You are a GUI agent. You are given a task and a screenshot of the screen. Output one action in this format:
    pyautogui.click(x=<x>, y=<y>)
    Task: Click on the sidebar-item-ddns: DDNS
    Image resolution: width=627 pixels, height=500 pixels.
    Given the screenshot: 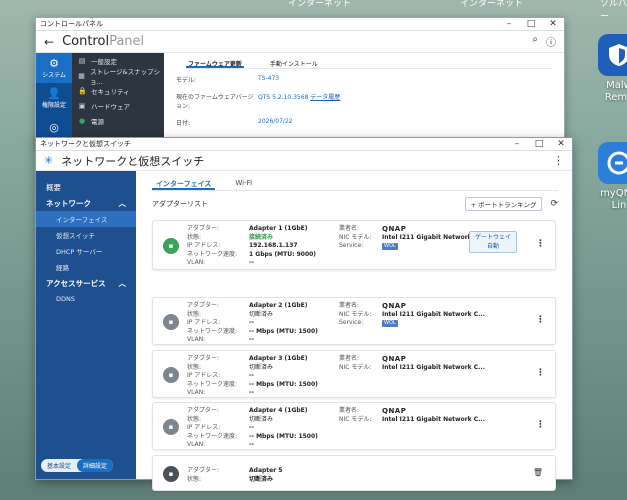 What is the action you would take?
    pyautogui.click(x=86, y=299)
    